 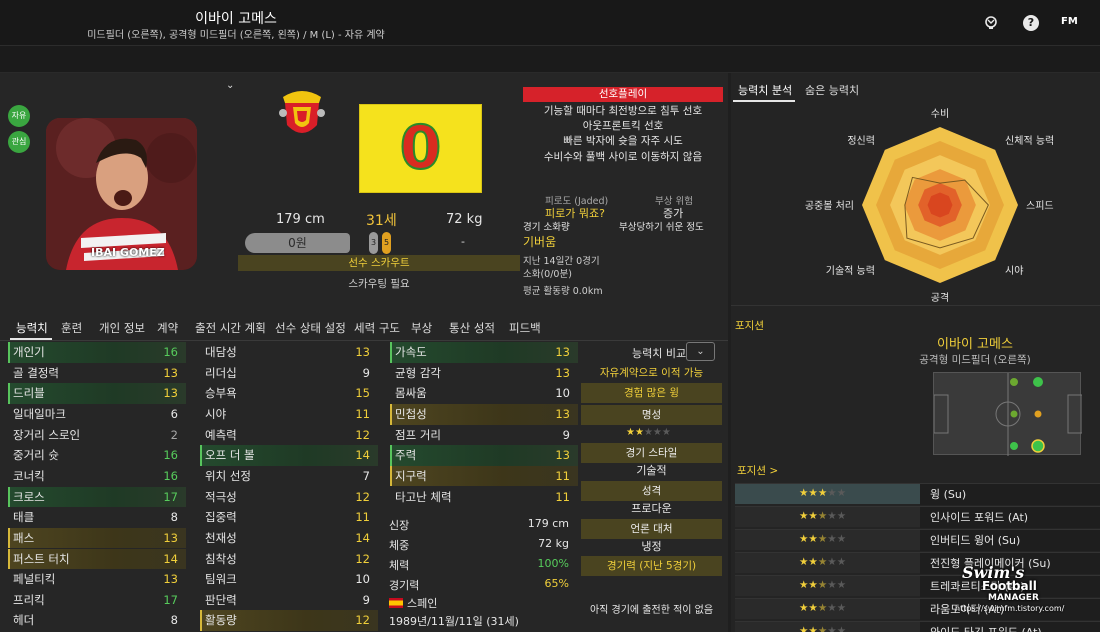 What do you see at coordinates (765, 90) in the screenshot?
I see `tab-attribute-analysis: 능력치 분석` at bounding box center [765, 90].